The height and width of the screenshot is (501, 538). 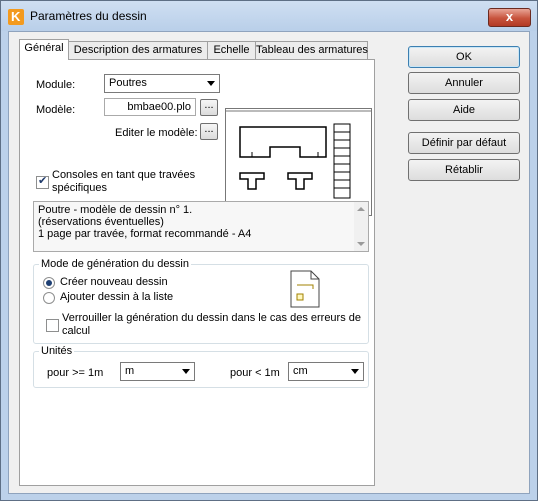 I want to click on radio-selected-dot, so click(x=49, y=283).